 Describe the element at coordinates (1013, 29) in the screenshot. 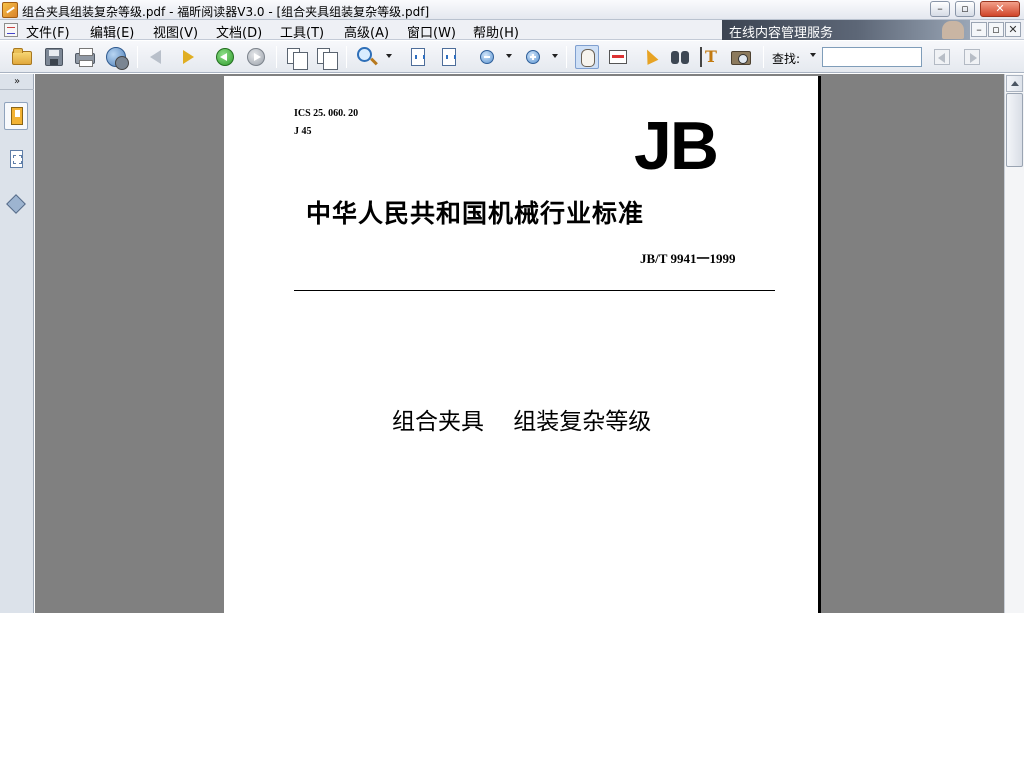

I see `mdi-close-button: ✕` at that location.